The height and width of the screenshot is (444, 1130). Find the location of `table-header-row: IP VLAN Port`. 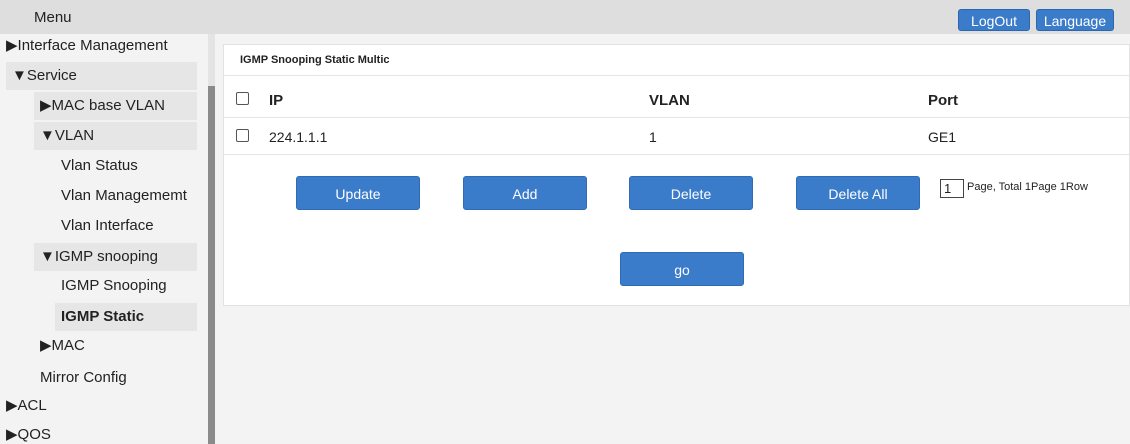

table-header-row: IP VLAN Port is located at coordinates (676, 99).